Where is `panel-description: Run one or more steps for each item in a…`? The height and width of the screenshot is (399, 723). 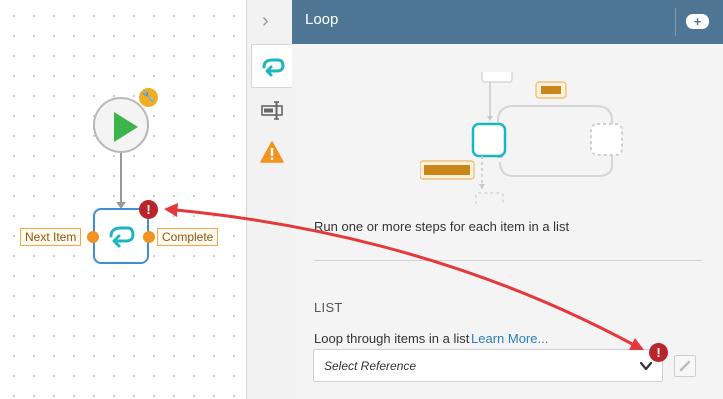 panel-description: Run one or more steps for each item in a… is located at coordinates (442, 226).